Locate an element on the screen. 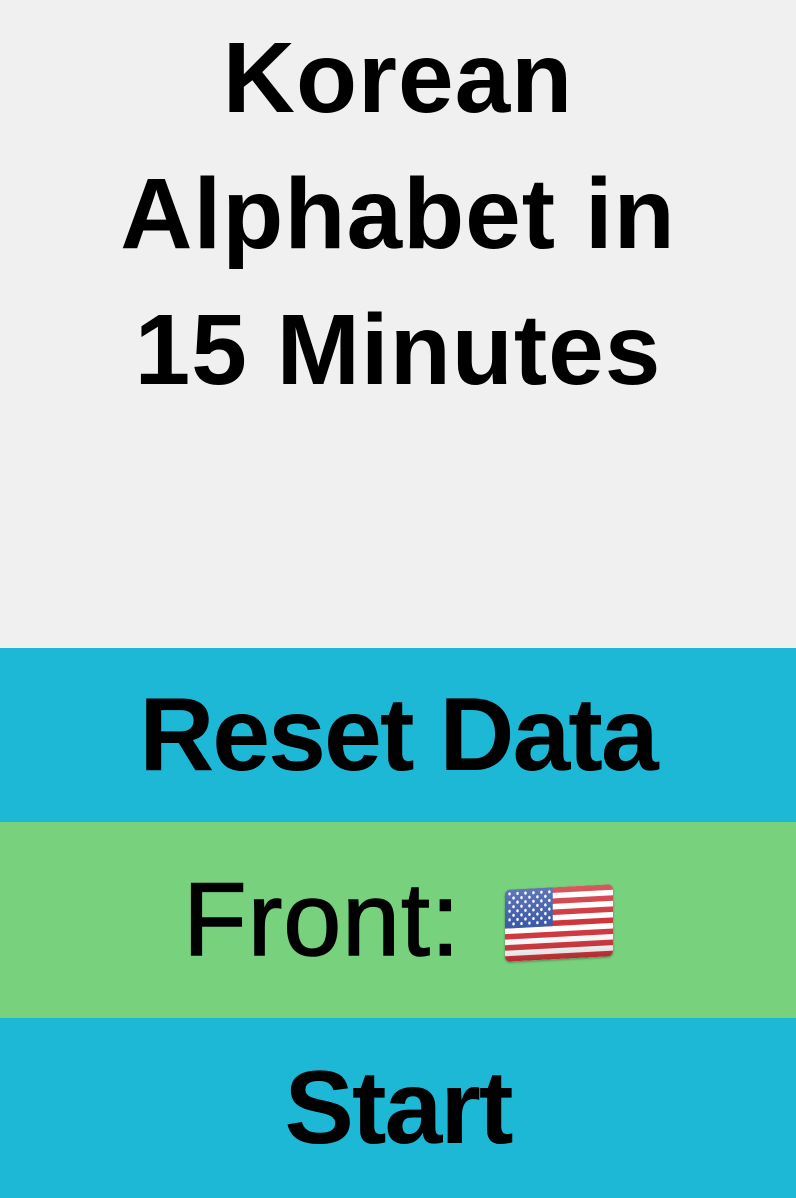  us-flag-icon is located at coordinates (558, 923).